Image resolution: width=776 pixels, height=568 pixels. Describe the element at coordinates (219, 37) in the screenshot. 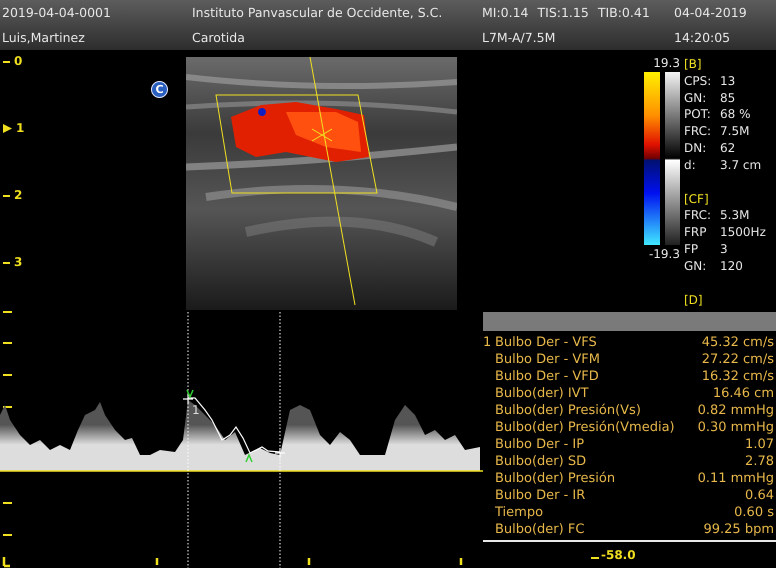

I see `study-name: Carotida` at that location.